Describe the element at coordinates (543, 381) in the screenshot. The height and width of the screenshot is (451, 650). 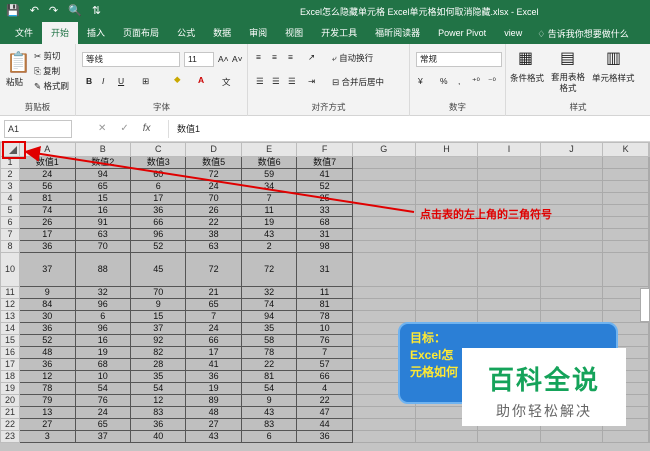
I see `watermark-brand: 百科全说` at that location.